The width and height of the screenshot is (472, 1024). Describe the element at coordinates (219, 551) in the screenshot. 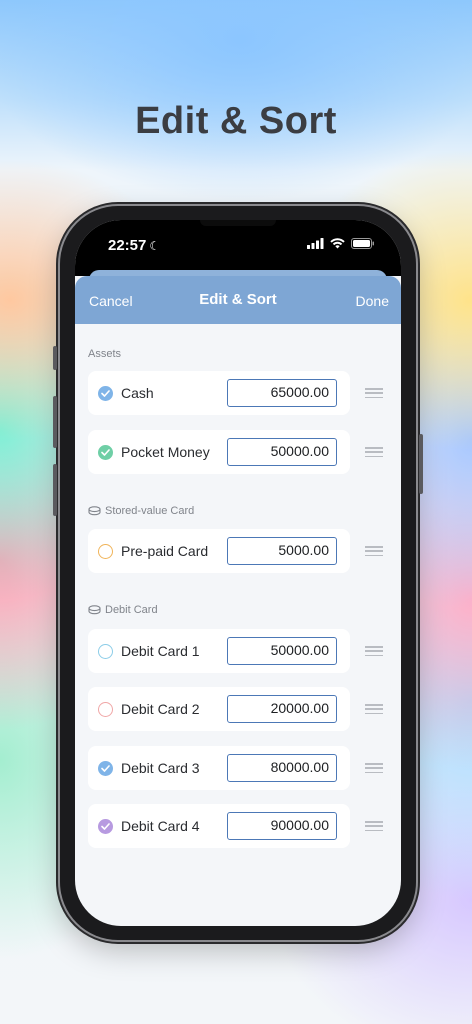

I see `account-row: Pre-paid Card 5000.00` at that location.